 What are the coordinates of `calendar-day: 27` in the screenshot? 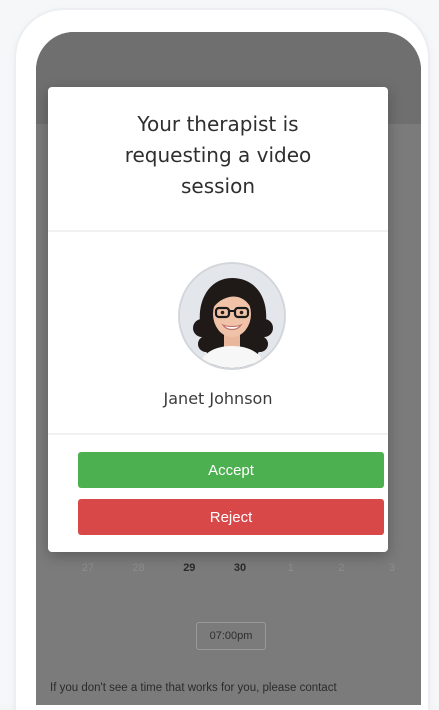 It's located at (88, 571).